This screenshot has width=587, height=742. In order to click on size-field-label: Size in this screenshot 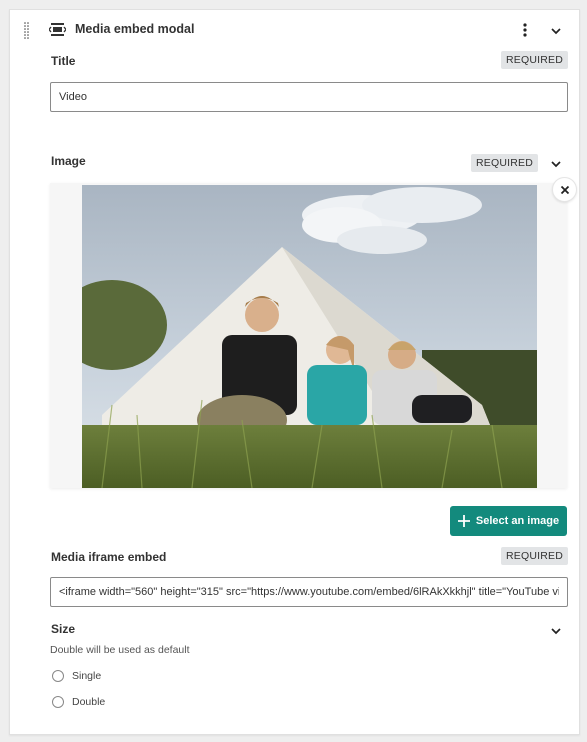, I will do `click(63, 629)`.